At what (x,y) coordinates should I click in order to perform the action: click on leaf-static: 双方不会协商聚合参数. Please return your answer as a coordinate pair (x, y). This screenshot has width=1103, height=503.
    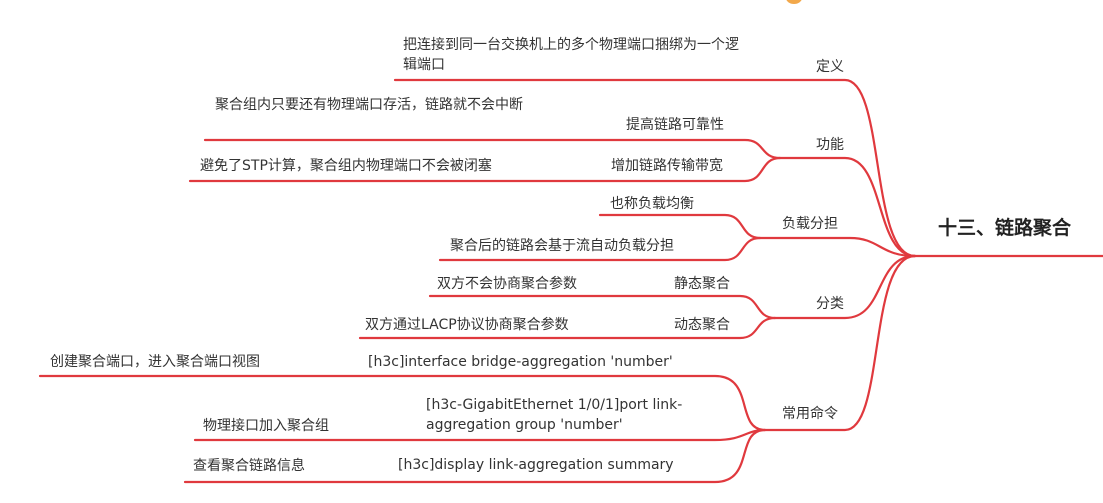
    Looking at the image, I should click on (507, 284).